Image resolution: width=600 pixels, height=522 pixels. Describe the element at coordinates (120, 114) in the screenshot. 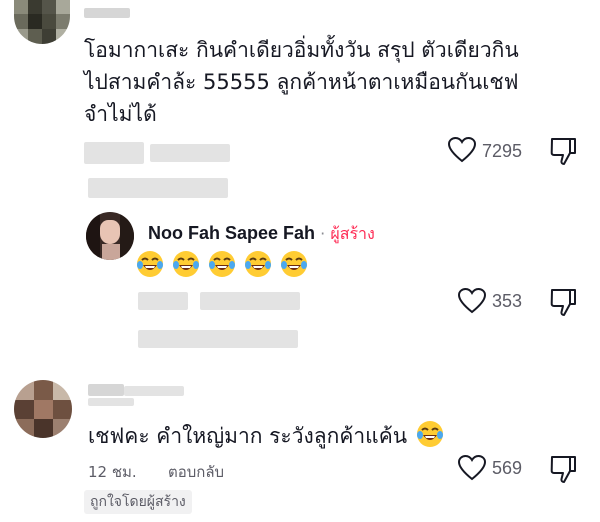

I see `comment-line-3: จำไม่ได้` at that location.